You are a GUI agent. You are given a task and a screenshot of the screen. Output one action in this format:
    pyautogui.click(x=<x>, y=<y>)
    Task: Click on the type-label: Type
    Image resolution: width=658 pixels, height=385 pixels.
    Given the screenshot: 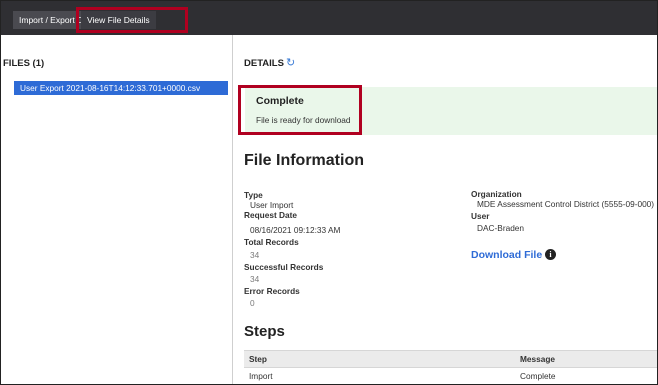 What is the action you would take?
    pyautogui.click(x=253, y=195)
    